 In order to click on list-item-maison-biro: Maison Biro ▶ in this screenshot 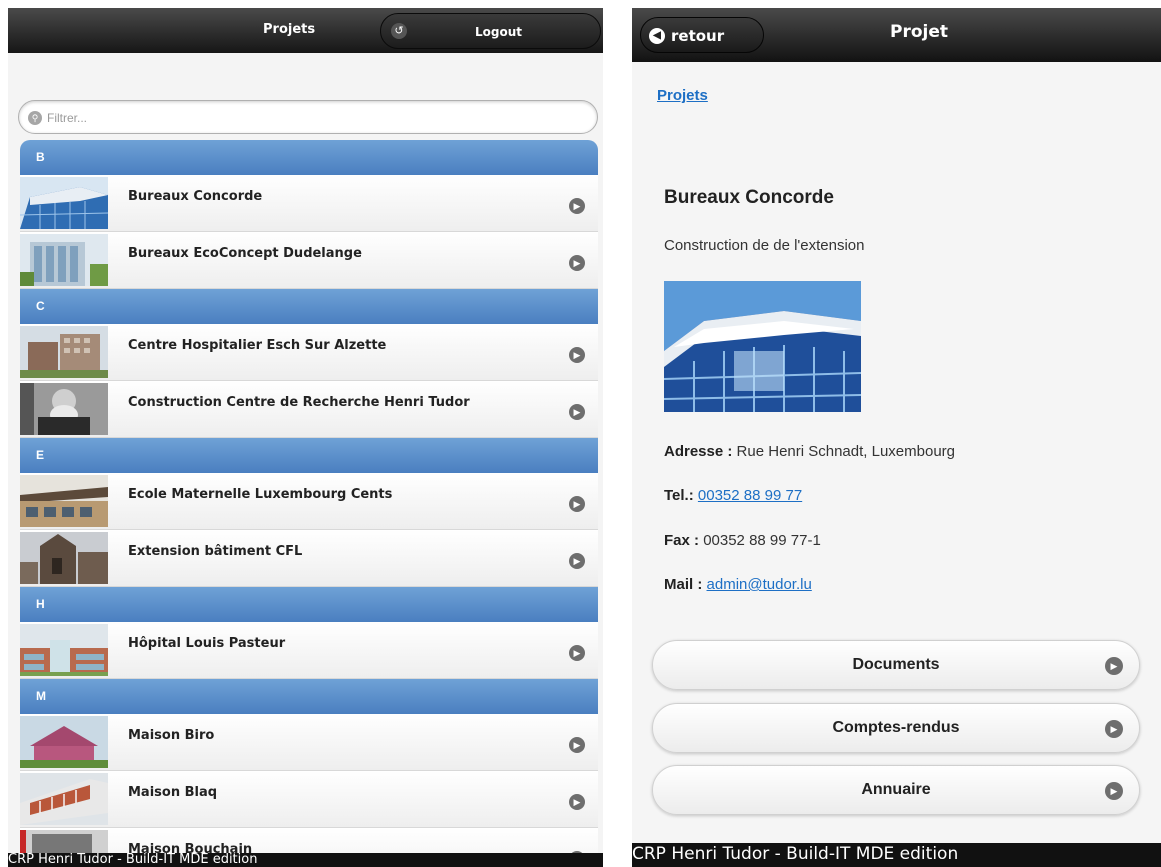, I will do `click(309, 742)`.